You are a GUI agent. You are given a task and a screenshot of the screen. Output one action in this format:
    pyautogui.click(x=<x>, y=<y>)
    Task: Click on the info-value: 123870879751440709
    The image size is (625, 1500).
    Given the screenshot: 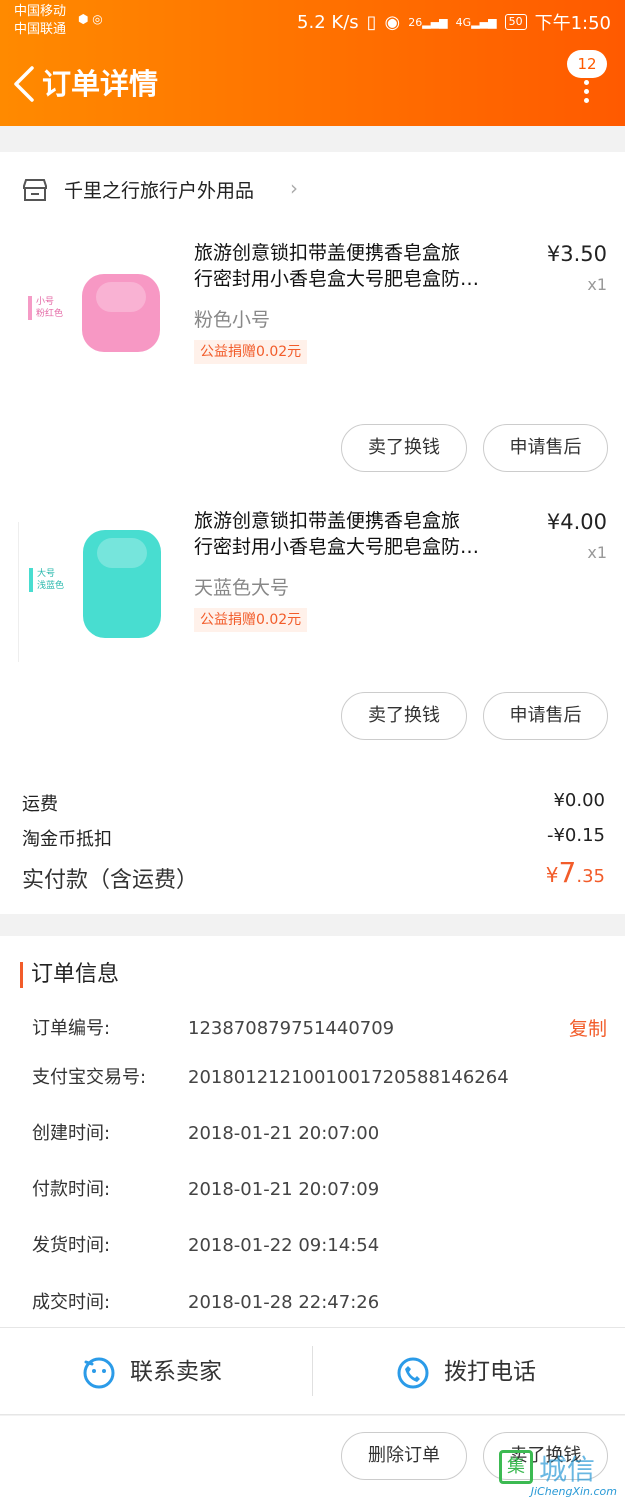 What is the action you would take?
    pyautogui.click(x=291, y=1028)
    